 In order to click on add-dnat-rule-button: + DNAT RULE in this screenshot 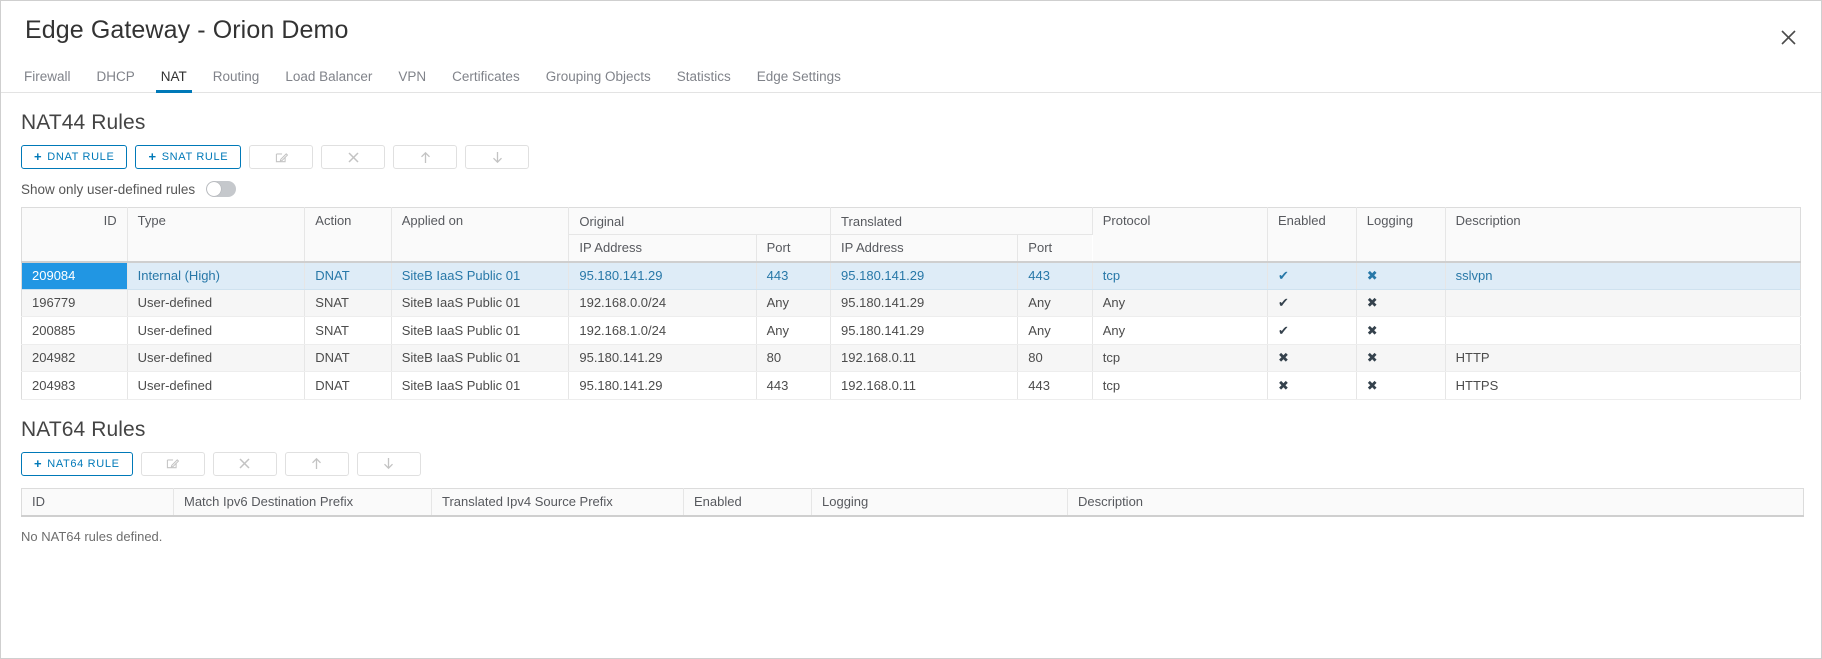, I will do `click(74, 157)`.